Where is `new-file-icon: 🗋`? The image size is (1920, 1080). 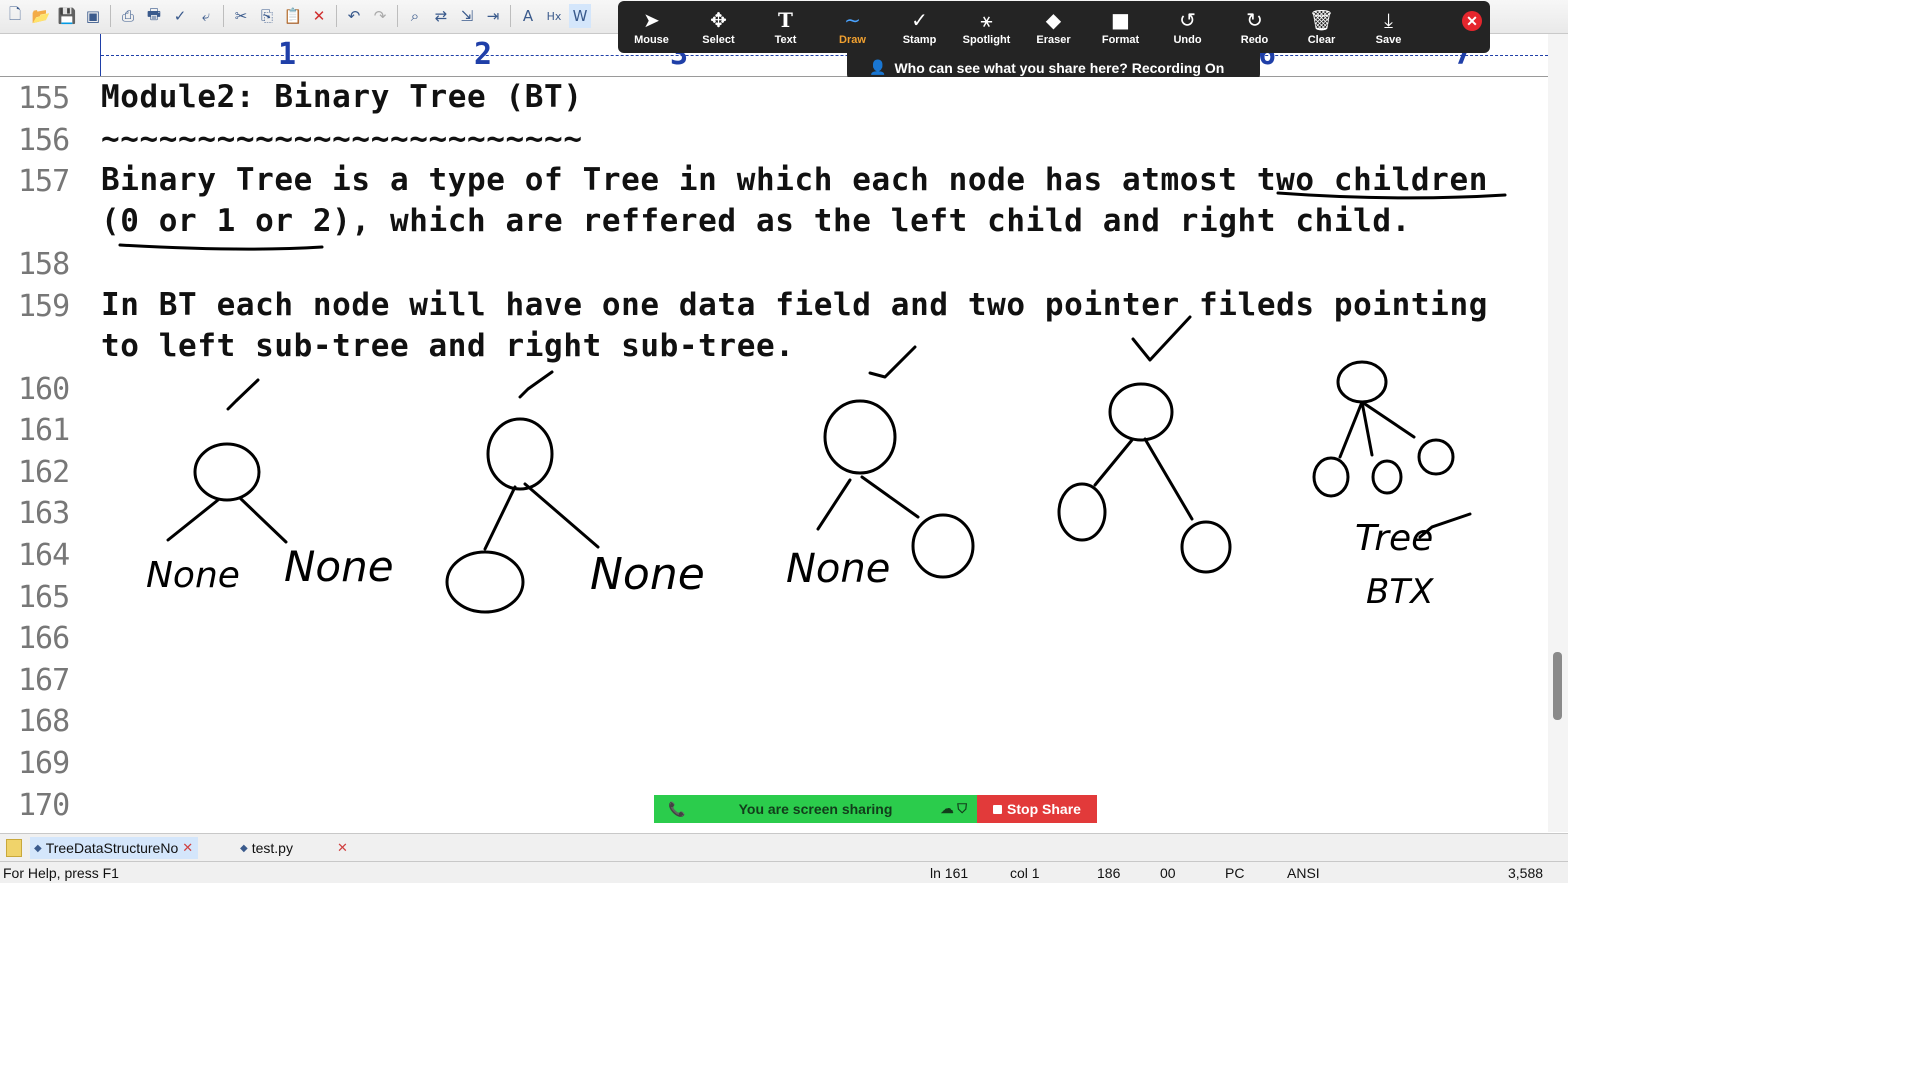
new-file-icon: 🗋 is located at coordinates (15, 16).